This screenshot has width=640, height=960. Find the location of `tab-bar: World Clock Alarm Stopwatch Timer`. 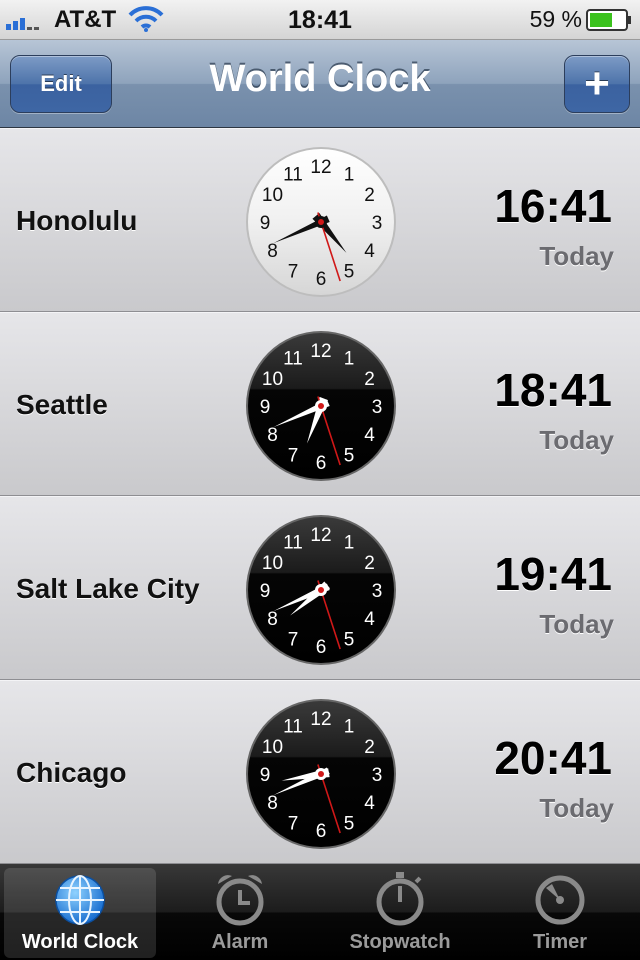

tab-bar: World Clock Alarm Stopwatch Timer is located at coordinates (320, 912).